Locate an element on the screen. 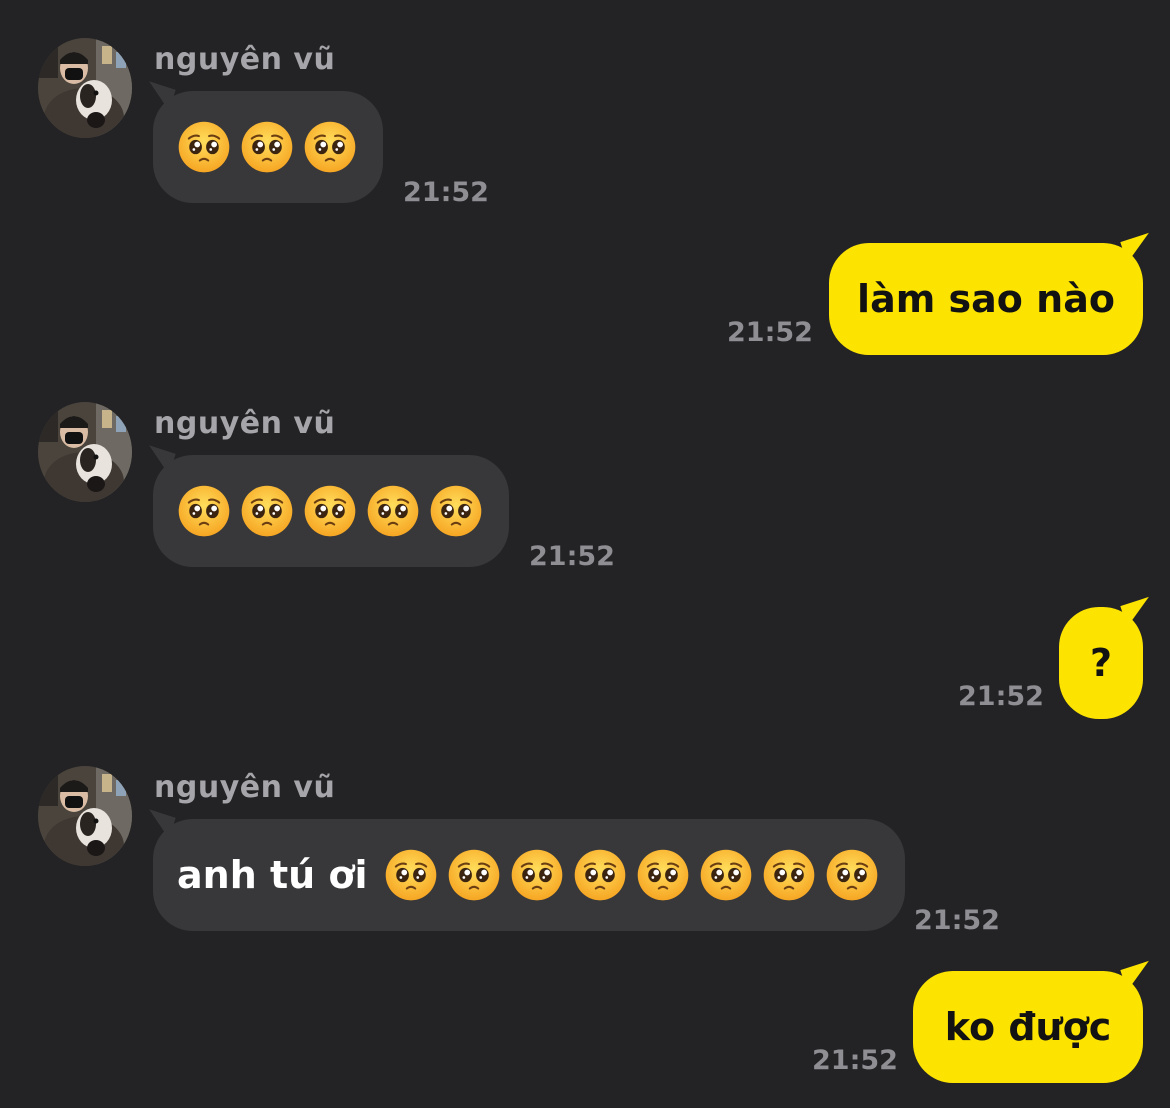  incoming-message-bubble: anh tú ơi is located at coordinates (523, 870).